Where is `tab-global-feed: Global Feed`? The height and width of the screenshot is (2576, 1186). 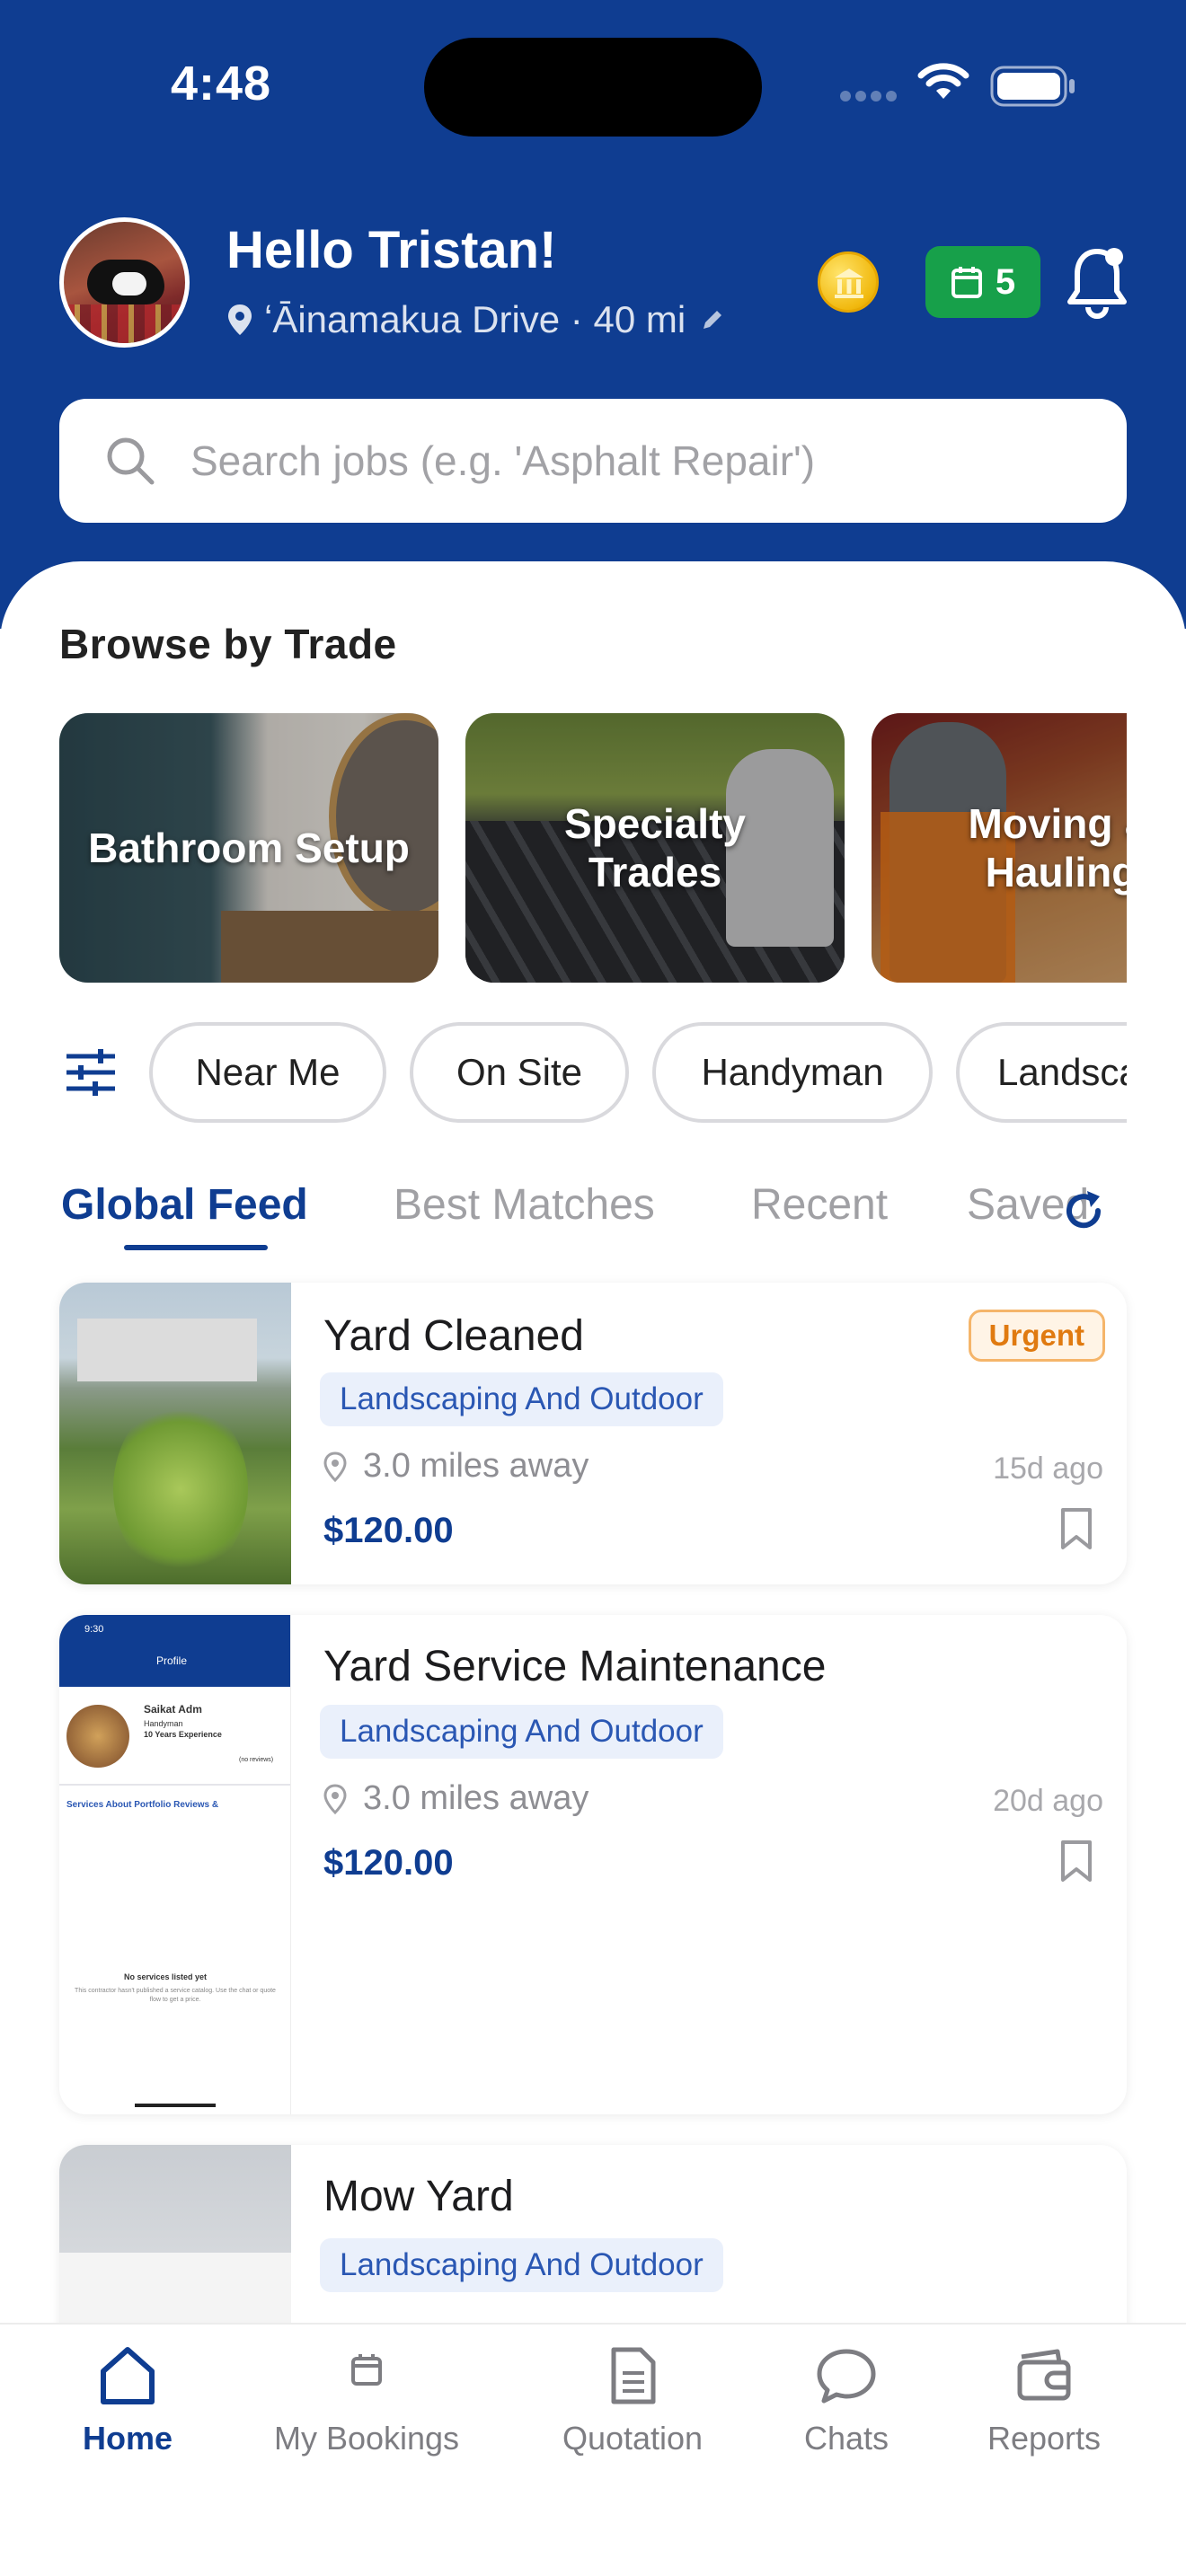 tab-global-feed: Global Feed is located at coordinates (184, 1205).